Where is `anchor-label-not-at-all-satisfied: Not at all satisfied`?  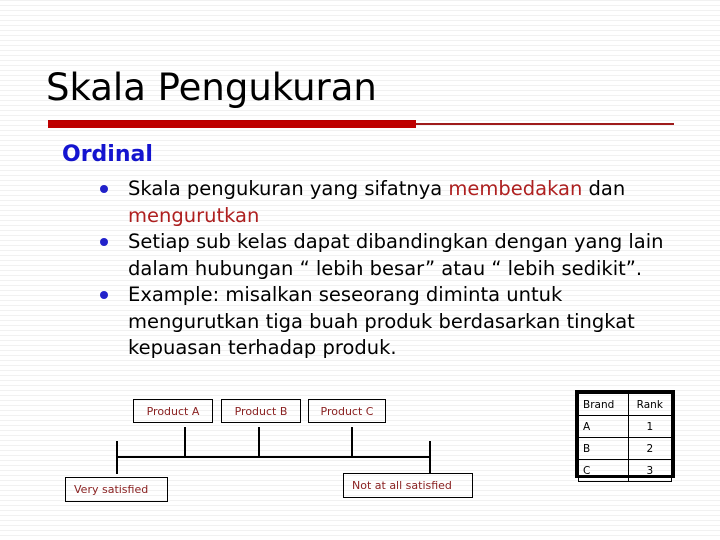 anchor-label-not-at-all-satisfied: Not at all satisfied is located at coordinates (408, 485).